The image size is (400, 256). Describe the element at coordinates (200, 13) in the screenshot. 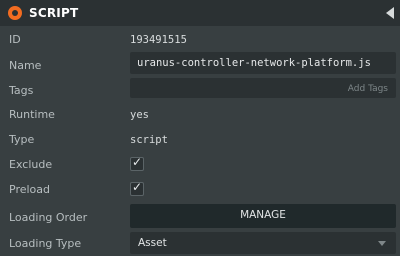

I see `panel-header: SCRIPT` at that location.